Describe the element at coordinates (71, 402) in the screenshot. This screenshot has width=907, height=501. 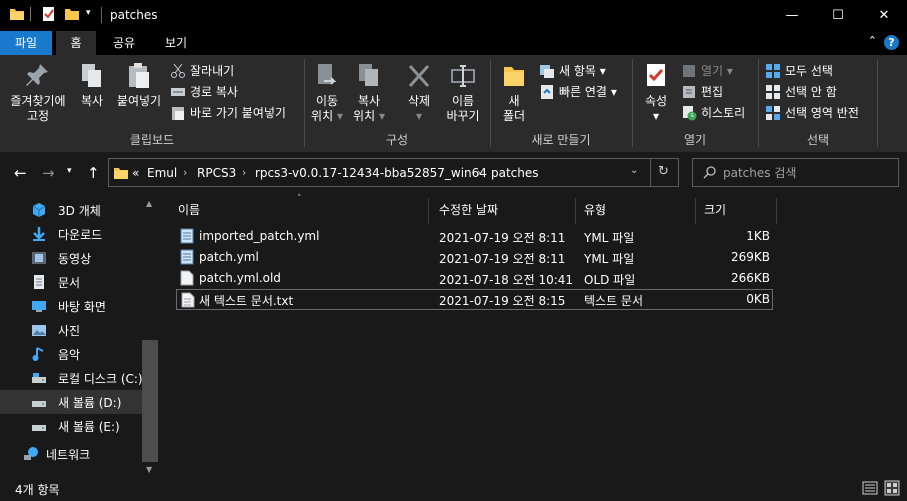
I see `sidebar-item-volume-d: 새 볼륨 (D:)` at that location.